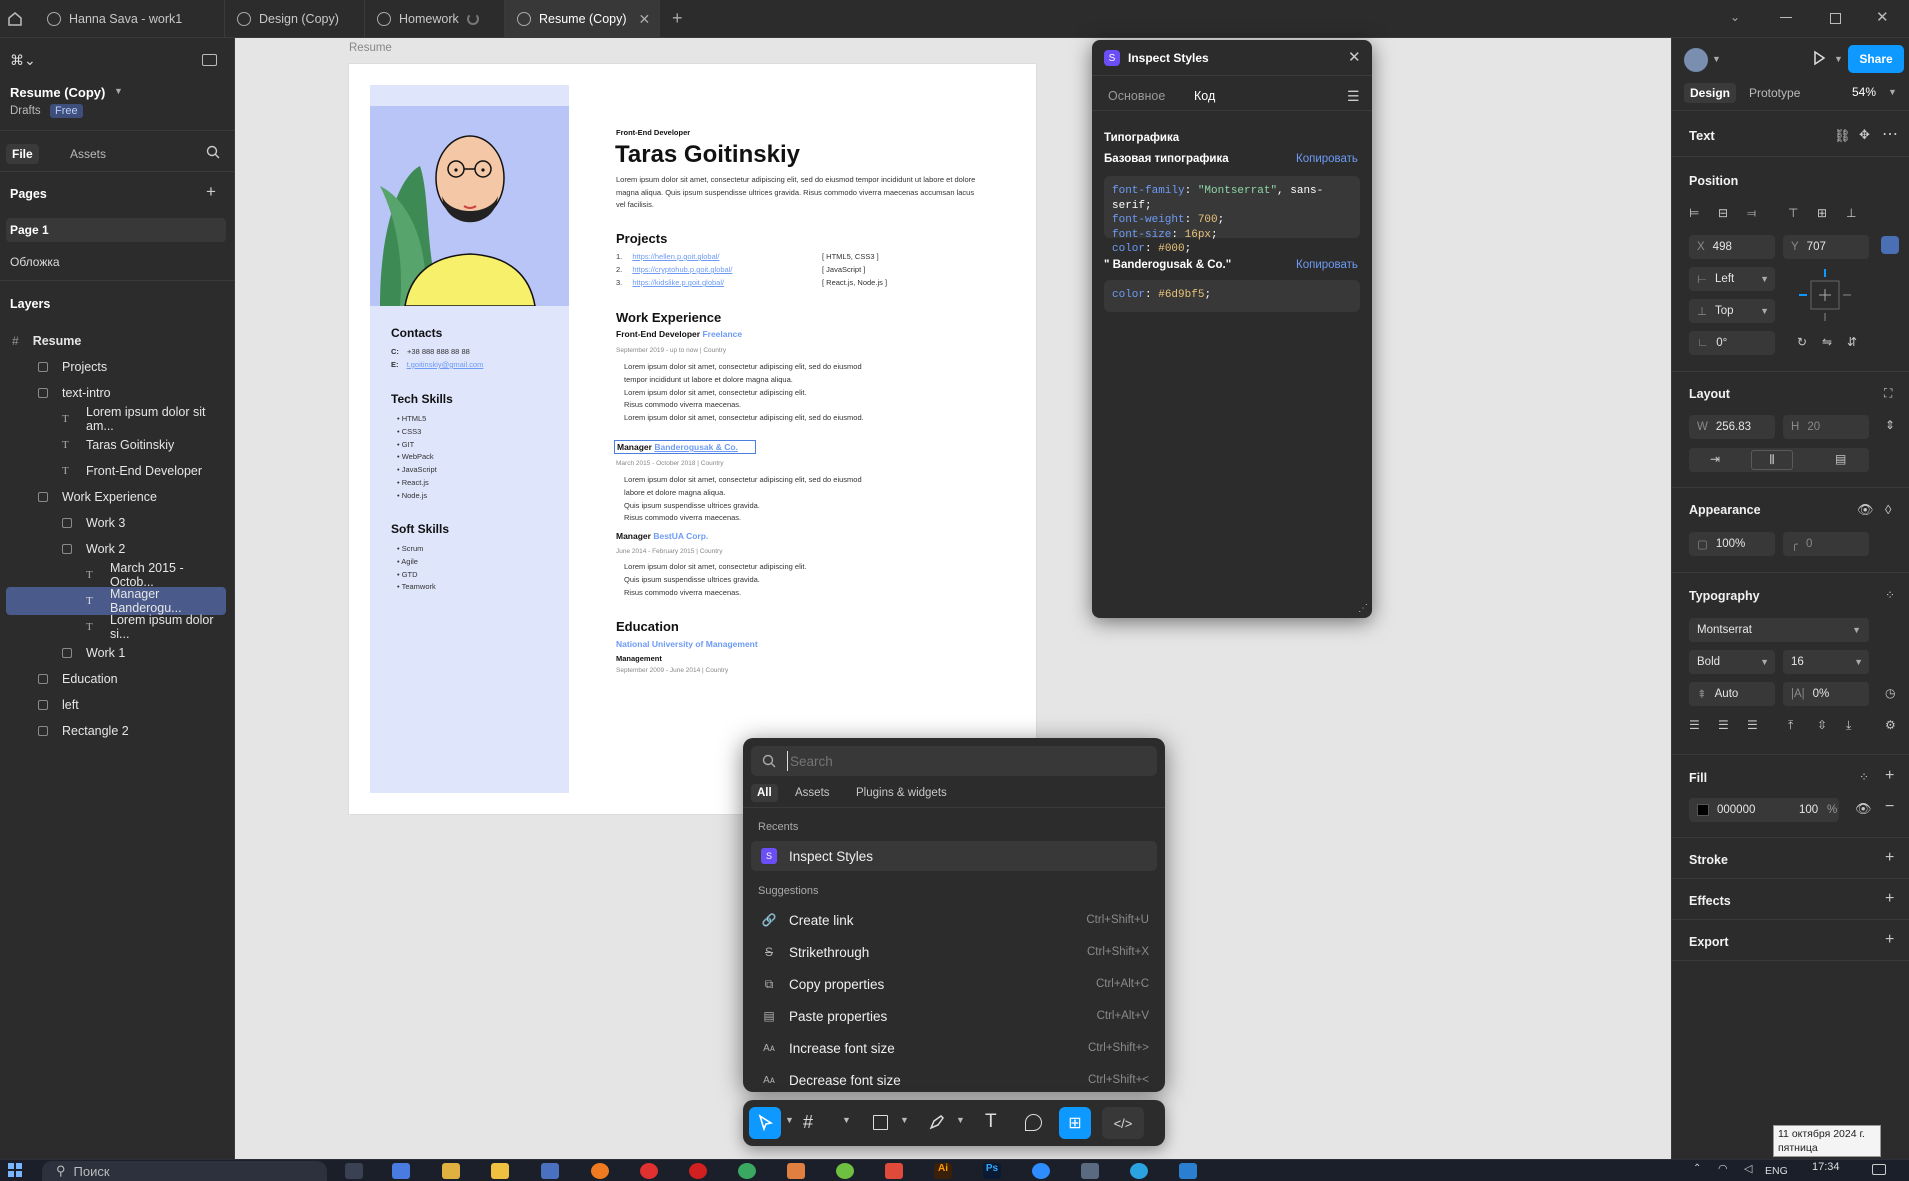 Image resolution: width=1909 pixels, height=1181 pixels. I want to click on comment-tool-icon, so click(1033, 1122).